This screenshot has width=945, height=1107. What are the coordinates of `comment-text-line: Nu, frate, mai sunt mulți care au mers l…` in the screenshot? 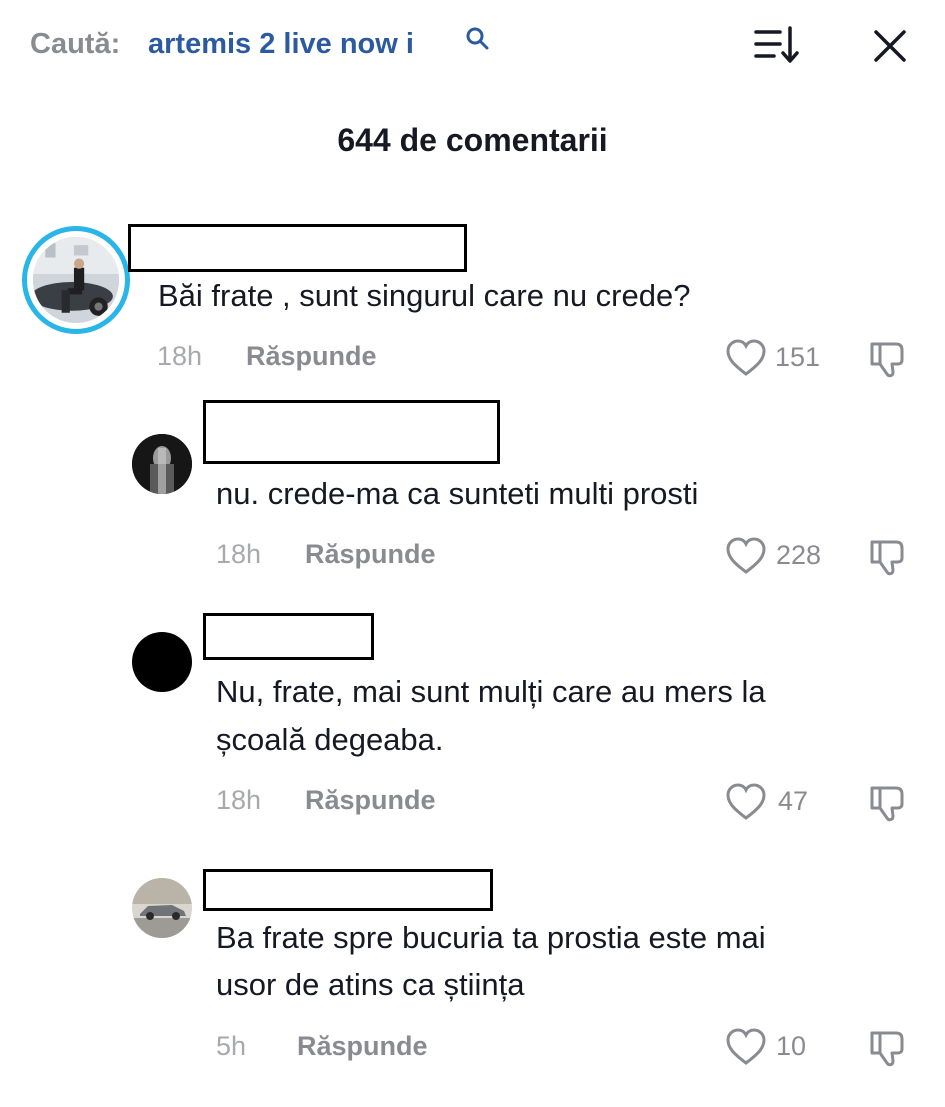 It's located at (491, 691).